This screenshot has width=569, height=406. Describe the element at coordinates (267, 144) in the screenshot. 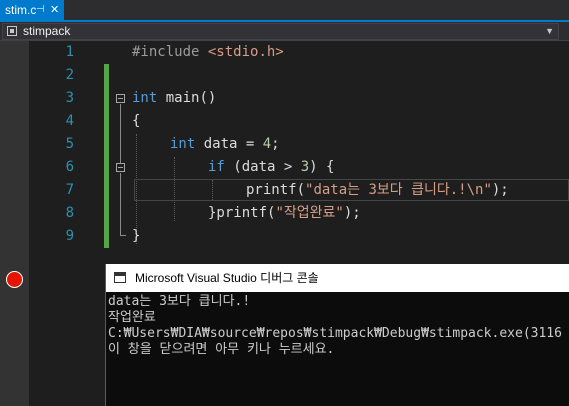

I see `number-literal: 4` at that location.